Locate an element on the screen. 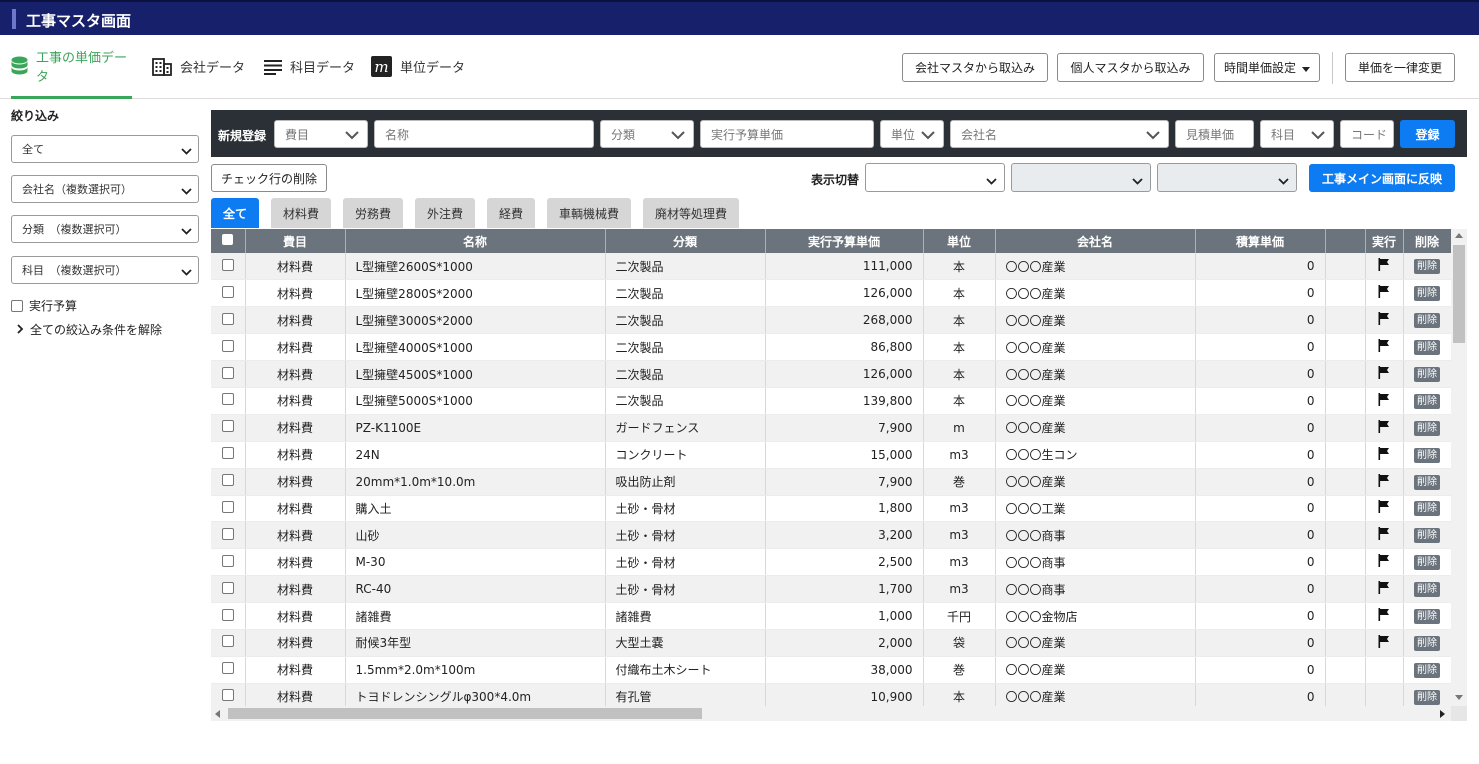 This screenshot has width=1479, height=764. table-row: 材料費 RC-40 土砂・骨材 1,700 m3 〇〇〇商事 0 削除 is located at coordinates (831, 589).